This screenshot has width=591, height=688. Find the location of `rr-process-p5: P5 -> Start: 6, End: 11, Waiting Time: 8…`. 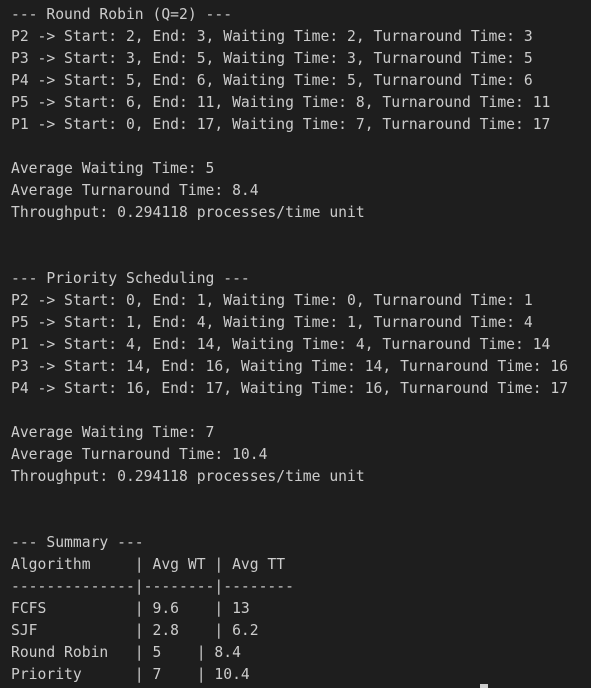

rr-process-p5: P5 -> Start: 6, End: 11, Waiting Time: 8… is located at coordinates (281, 102).